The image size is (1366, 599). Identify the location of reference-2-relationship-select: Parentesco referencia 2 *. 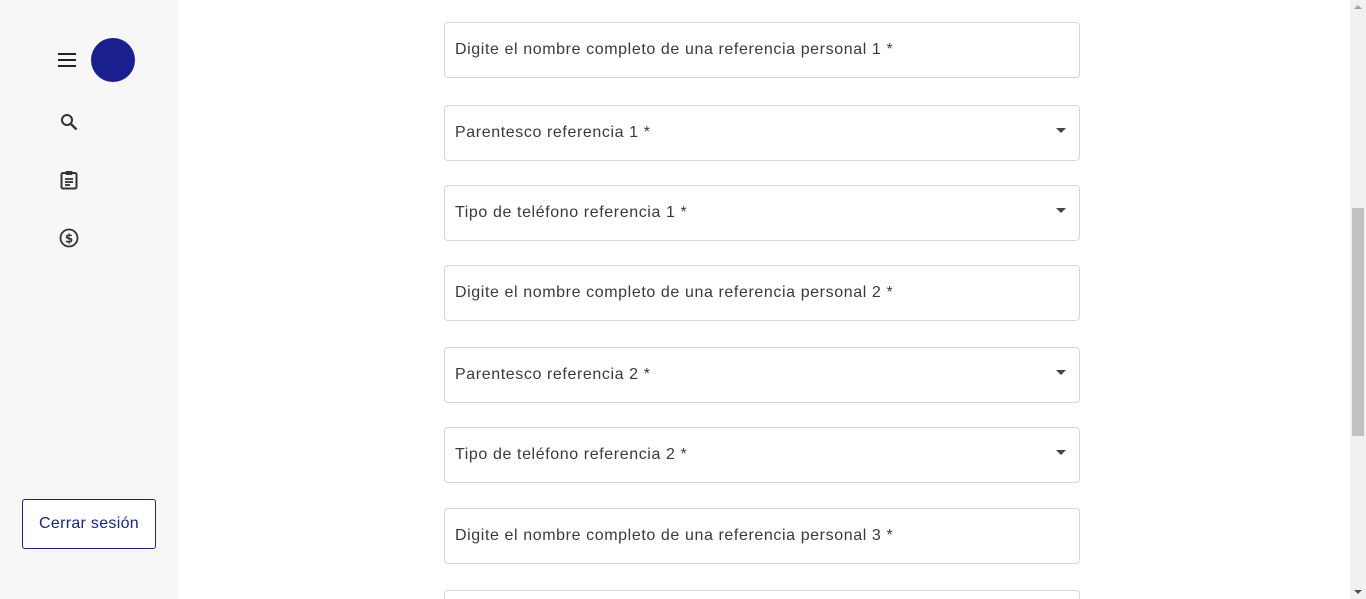
(762, 375).